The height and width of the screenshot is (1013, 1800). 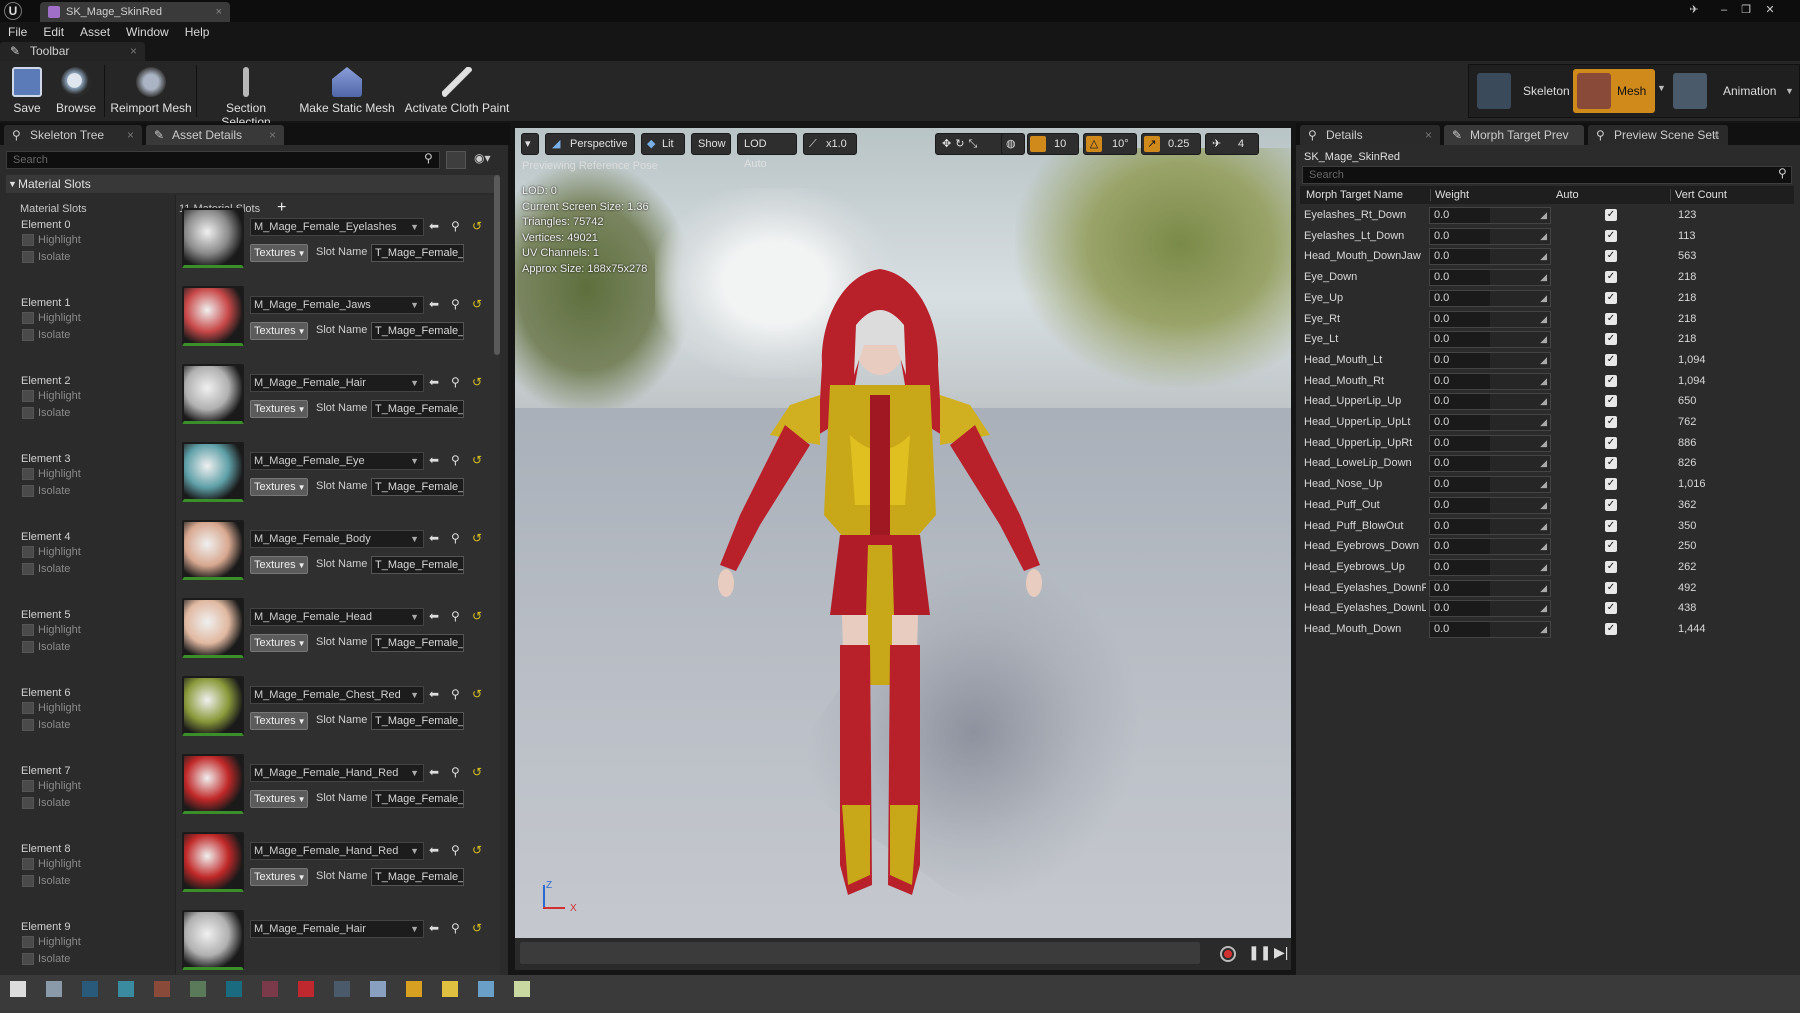 What do you see at coordinates (1547, 630) in the screenshot?
I see `morph-row: Head_Mouth_Down 0.0 ◢ ✓ 1,444` at bounding box center [1547, 630].